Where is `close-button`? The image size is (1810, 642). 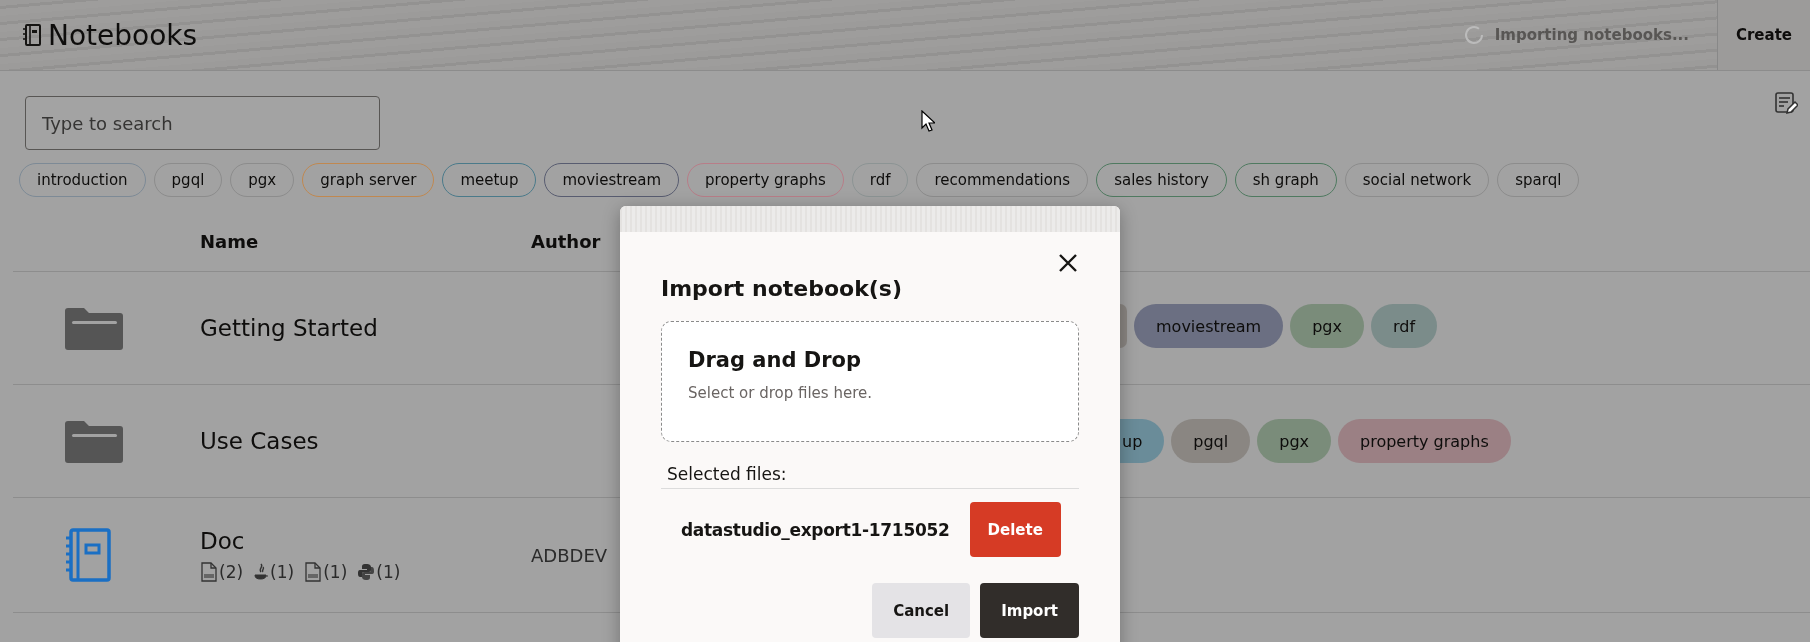
close-button is located at coordinates (1068, 263).